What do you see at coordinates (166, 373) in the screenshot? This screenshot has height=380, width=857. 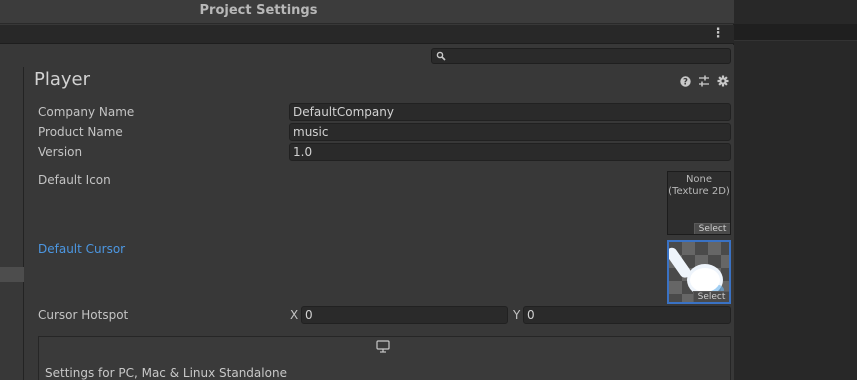 I see `platform-settings-label: Settings for PC, Mac & Linux Standalone` at bounding box center [166, 373].